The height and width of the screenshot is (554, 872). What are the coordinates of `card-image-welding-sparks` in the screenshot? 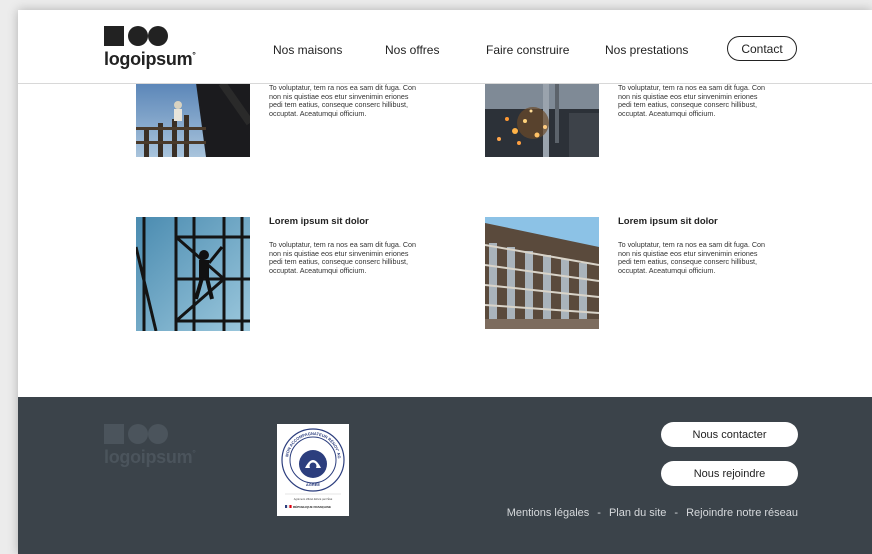 It's located at (542, 120).